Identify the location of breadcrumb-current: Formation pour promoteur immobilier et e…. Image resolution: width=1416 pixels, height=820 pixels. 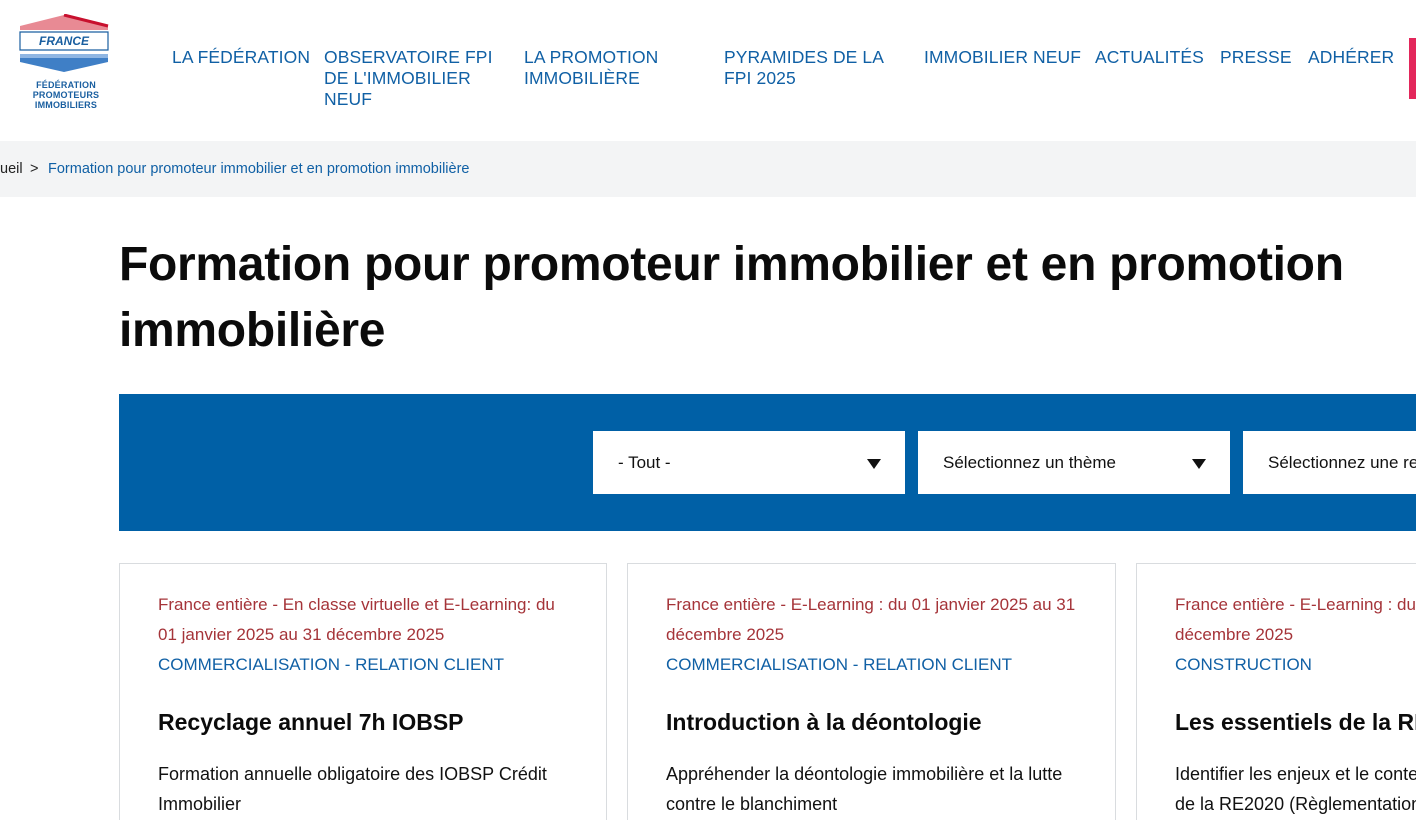
(259, 169).